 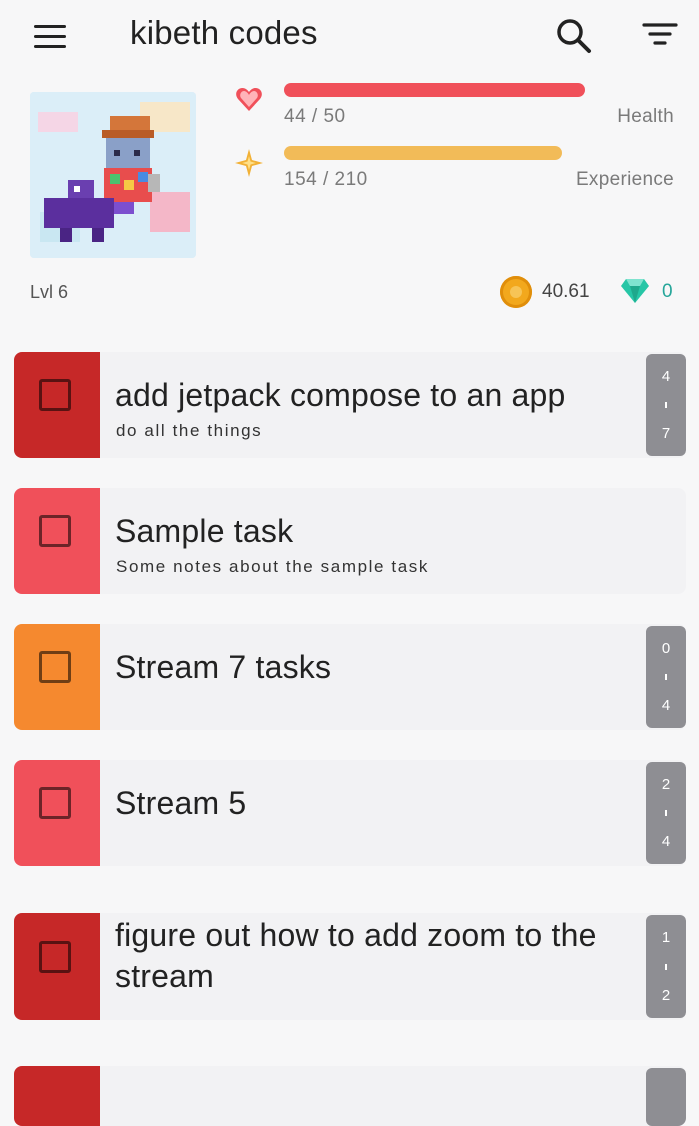 I want to click on checklist-done-count: 1, so click(x=666, y=937).